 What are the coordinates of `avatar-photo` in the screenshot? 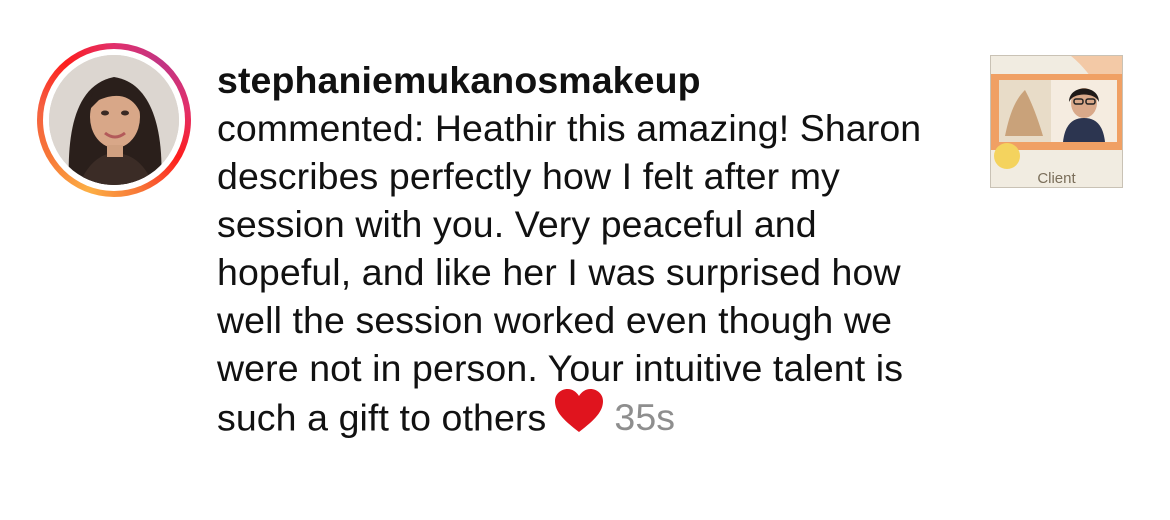 It's located at (114, 120).